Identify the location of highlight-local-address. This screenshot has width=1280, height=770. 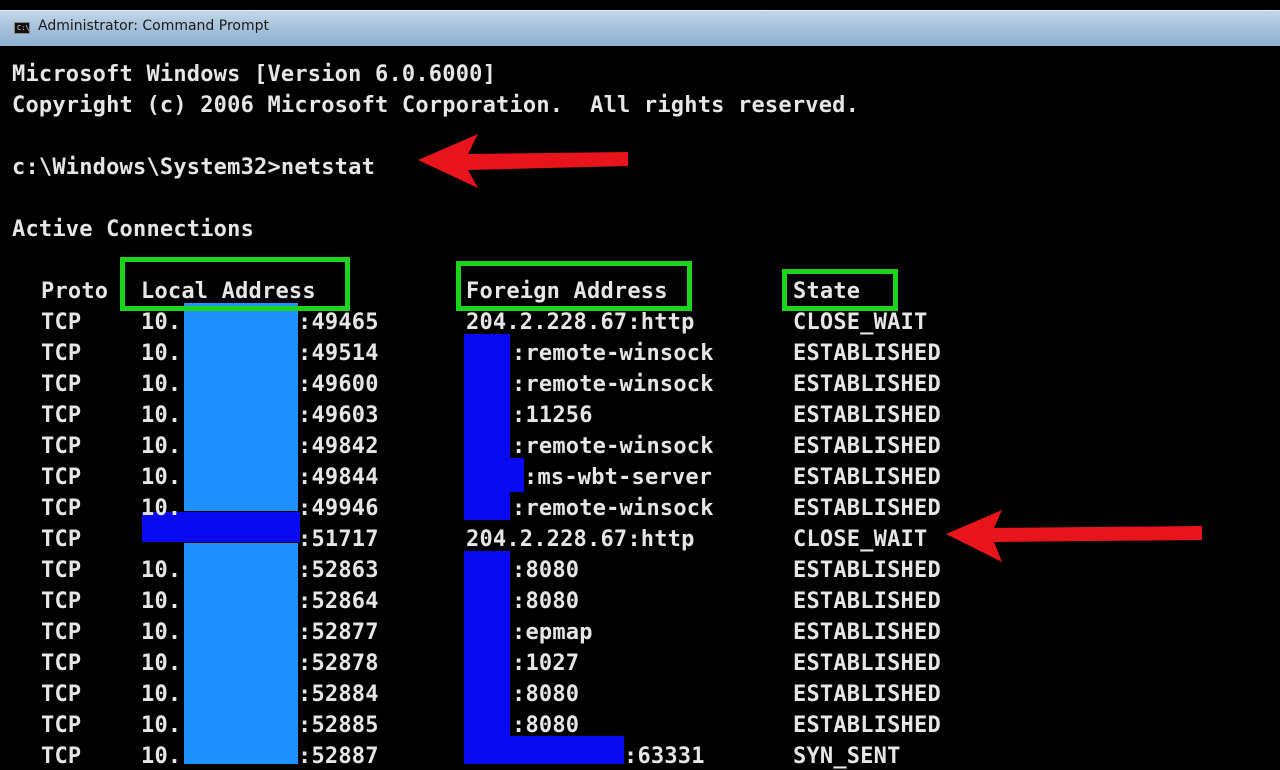
(235, 284).